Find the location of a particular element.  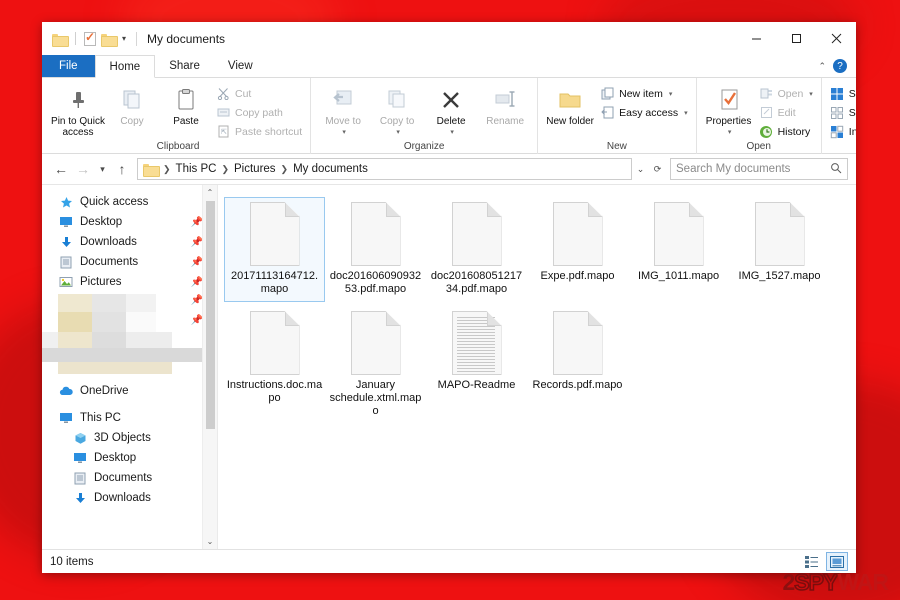

maximize-button is located at coordinates (796, 38).